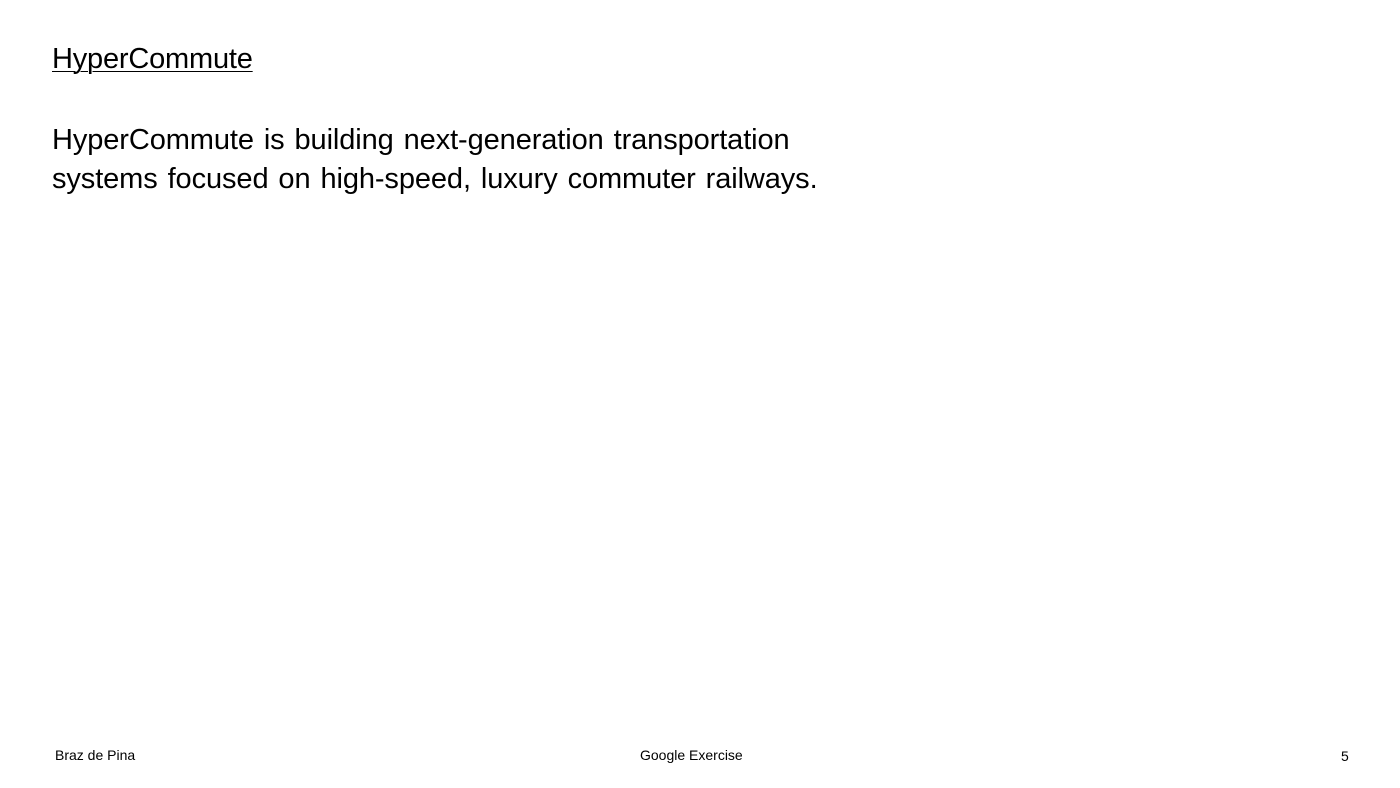 This screenshot has height=788, width=1400. Describe the element at coordinates (95, 755) in the screenshot. I see `footer-author: Braz de Pina` at that location.